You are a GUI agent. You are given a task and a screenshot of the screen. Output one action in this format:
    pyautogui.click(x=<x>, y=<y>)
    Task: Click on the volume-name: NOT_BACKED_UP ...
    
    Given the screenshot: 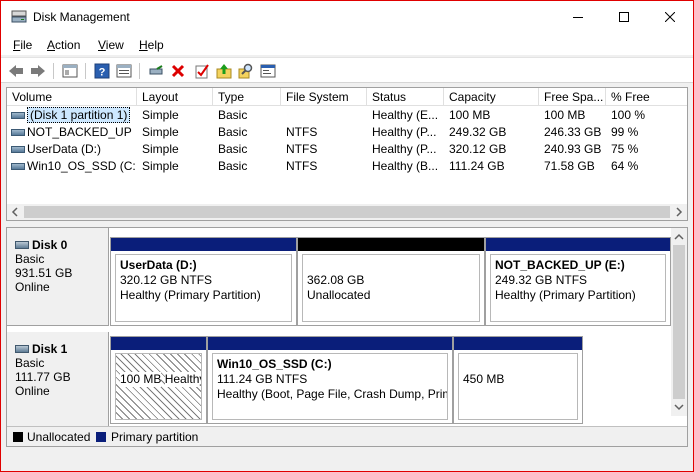 What is the action you would take?
    pyautogui.click(x=81, y=132)
    